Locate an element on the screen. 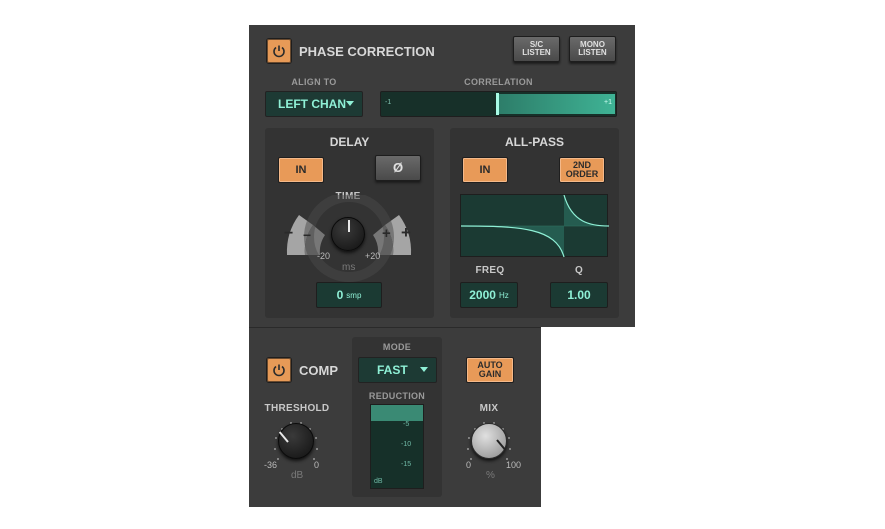 The image size is (885, 529). time-min-label: -20 is located at coordinates (324, 256).